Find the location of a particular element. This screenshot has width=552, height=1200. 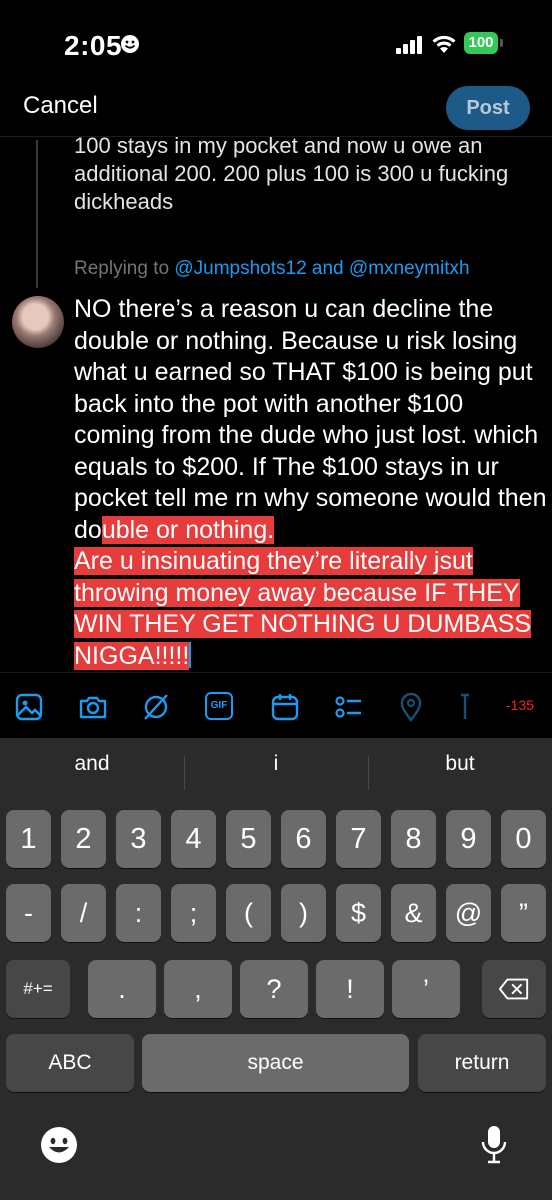

suggestion-1: and is located at coordinates (92, 764).